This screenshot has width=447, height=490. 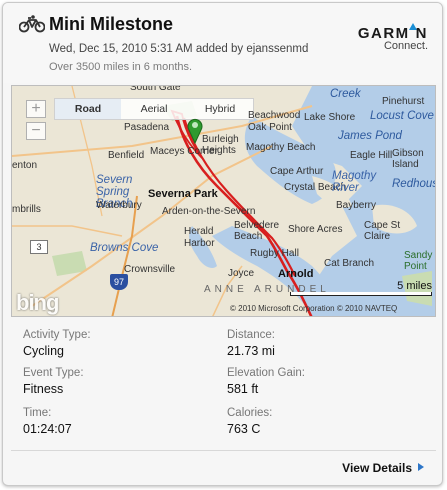 I want to click on map-label: Redhouse, so click(x=413, y=184).